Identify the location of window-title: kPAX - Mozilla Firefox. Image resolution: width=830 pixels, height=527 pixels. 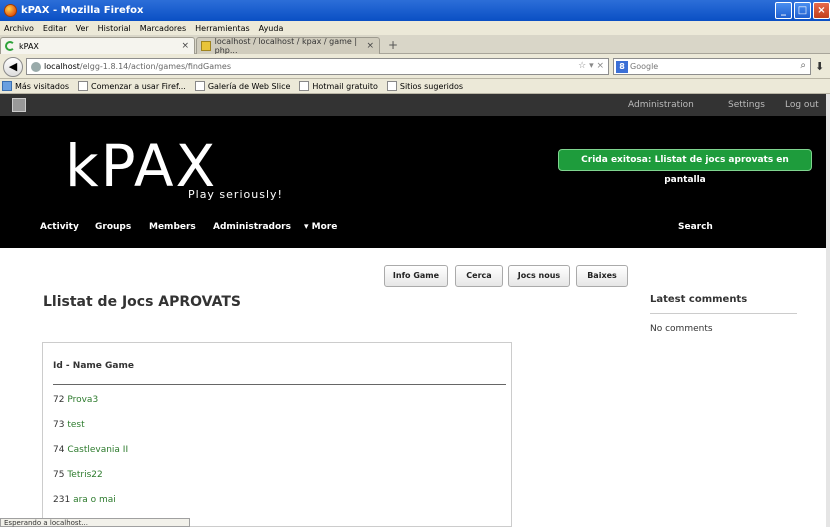
(82, 10).